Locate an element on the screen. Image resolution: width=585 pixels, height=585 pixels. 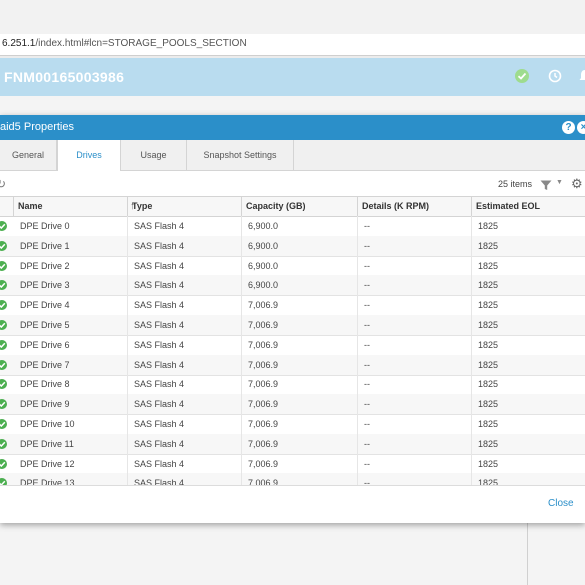
table-row: DPE Drive 1 SAS Flash 4 6,900.0 -- 1825 is located at coordinates (292, 246).